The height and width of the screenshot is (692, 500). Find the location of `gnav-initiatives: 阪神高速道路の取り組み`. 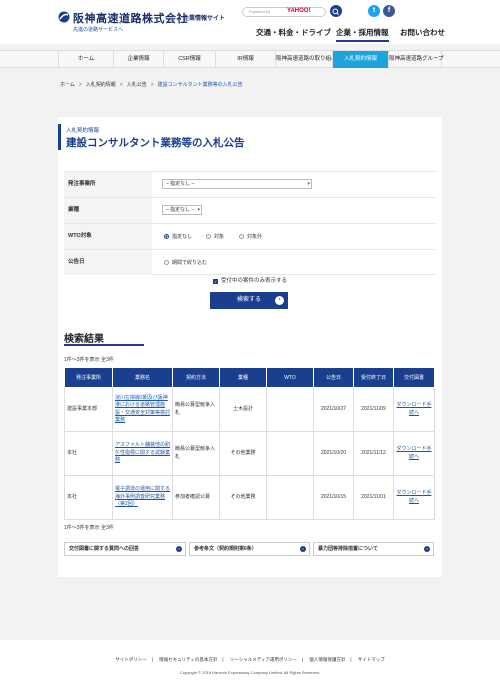

gnav-initiatives: 阪神高速道路の取り組み is located at coordinates (306, 59).